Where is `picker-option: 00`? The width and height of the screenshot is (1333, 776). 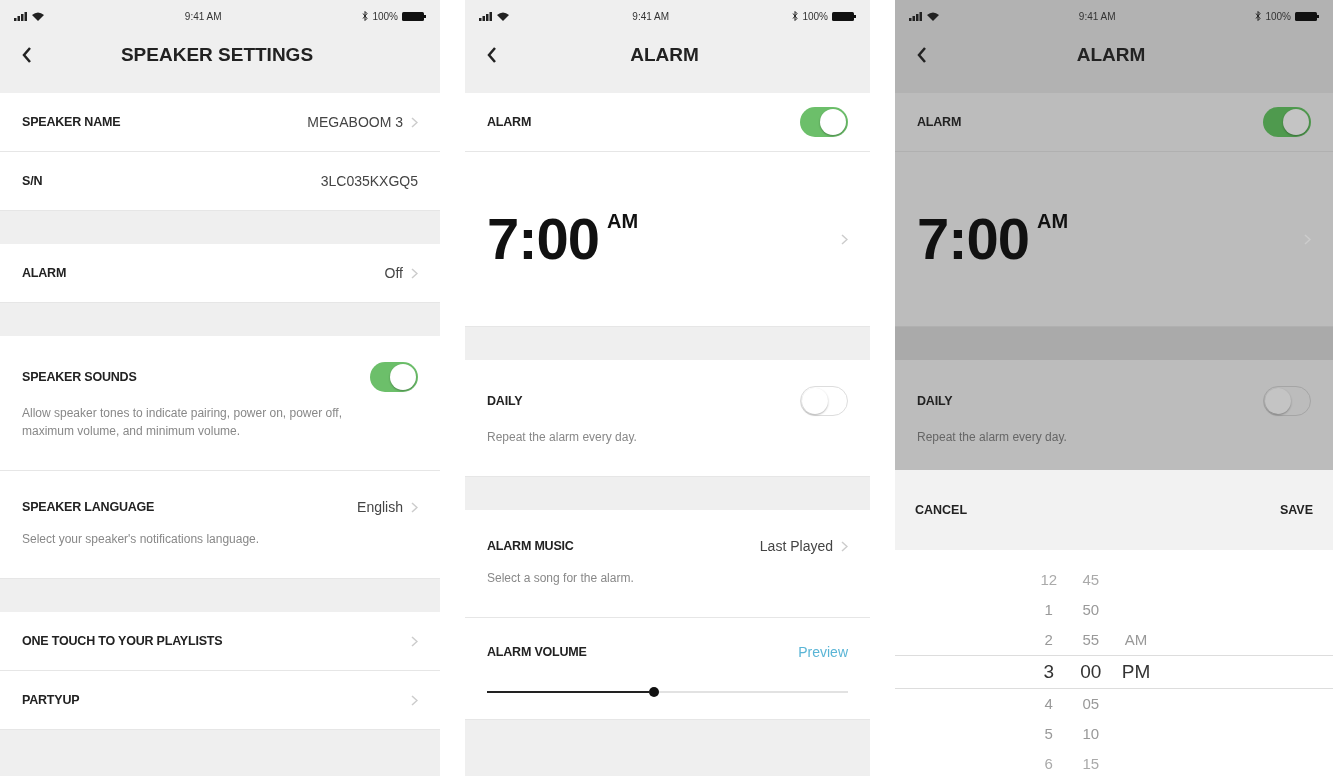
picker-option: 00 is located at coordinates (1091, 672).